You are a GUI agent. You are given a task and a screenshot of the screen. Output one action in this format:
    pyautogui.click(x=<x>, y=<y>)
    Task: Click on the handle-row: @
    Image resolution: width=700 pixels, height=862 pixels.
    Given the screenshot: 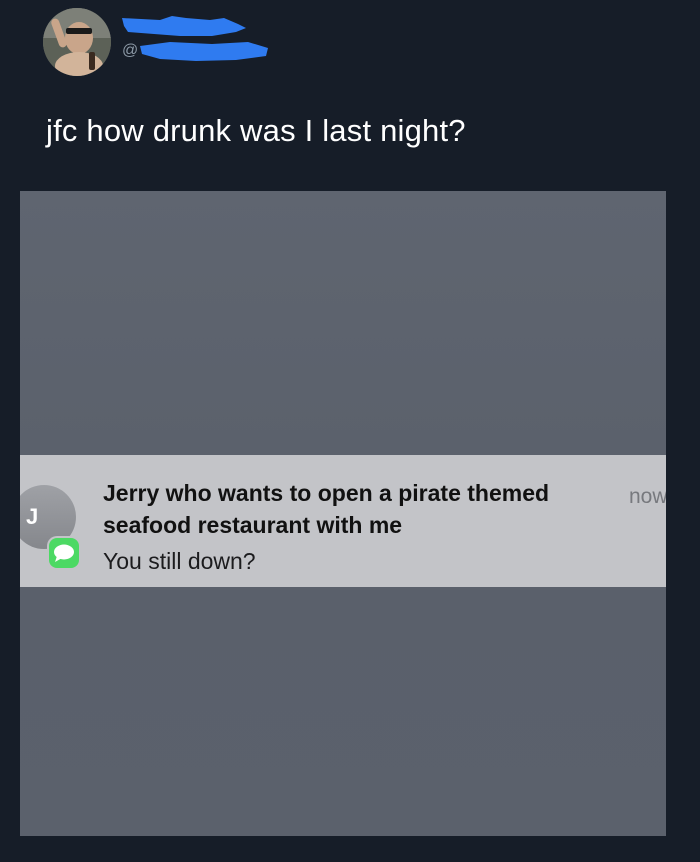 What is the action you would take?
    pyautogui.click(x=196, y=51)
    